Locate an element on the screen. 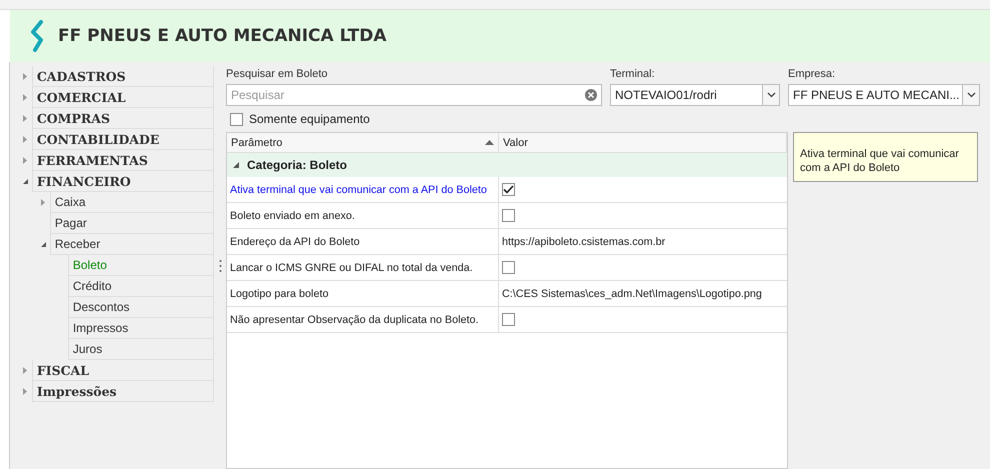 Image resolution: width=990 pixels, height=469 pixels. tree-item: Impressões is located at coordinates (123, 391).